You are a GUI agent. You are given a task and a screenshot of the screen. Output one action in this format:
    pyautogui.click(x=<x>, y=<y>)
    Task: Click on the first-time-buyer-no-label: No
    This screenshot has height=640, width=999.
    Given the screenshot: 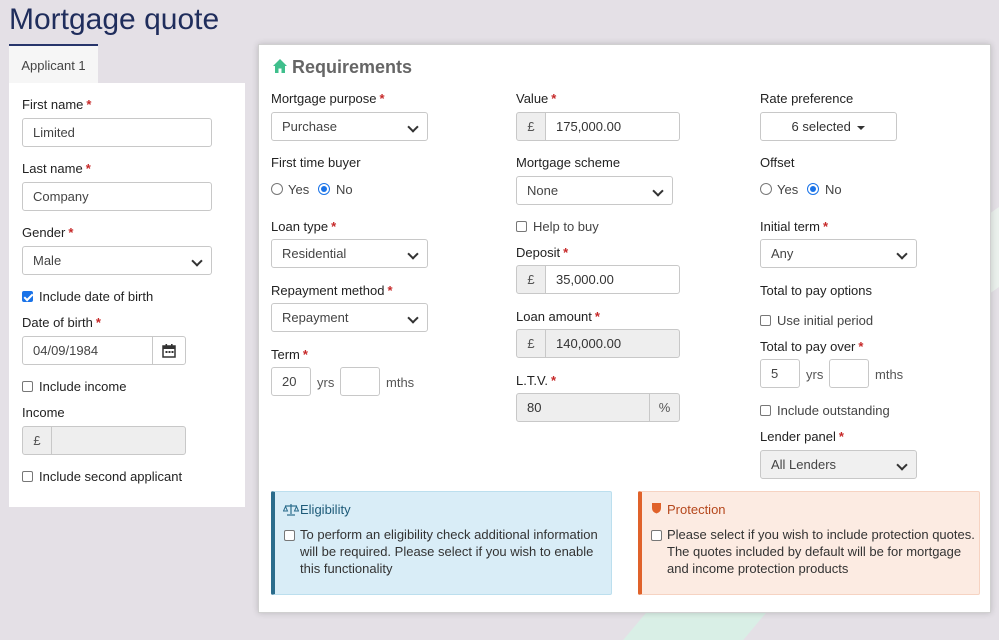 What is the action you would take?
    pyautogui.click(x=344, y=189)
    